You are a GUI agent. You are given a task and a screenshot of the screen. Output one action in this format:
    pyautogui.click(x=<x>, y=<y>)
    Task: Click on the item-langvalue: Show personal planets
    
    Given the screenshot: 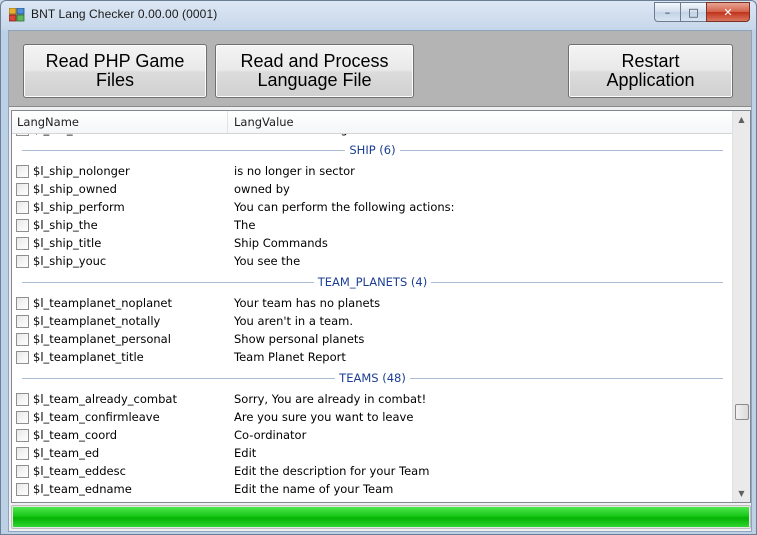 What is the action you would take?
    pyautogui.click(x=299, y=339)
    